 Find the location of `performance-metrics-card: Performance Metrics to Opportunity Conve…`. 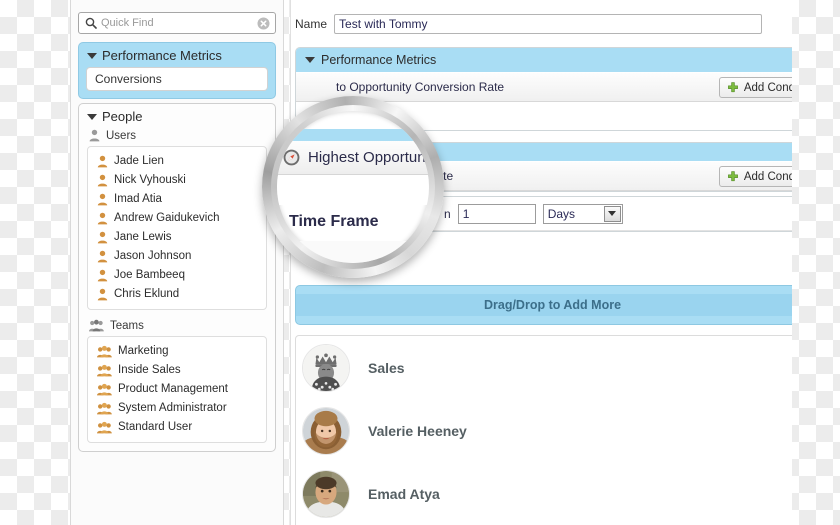

performance-metrics-card: Performance Metrics to Opportunity Conve… is located at coordinates (543, 89).